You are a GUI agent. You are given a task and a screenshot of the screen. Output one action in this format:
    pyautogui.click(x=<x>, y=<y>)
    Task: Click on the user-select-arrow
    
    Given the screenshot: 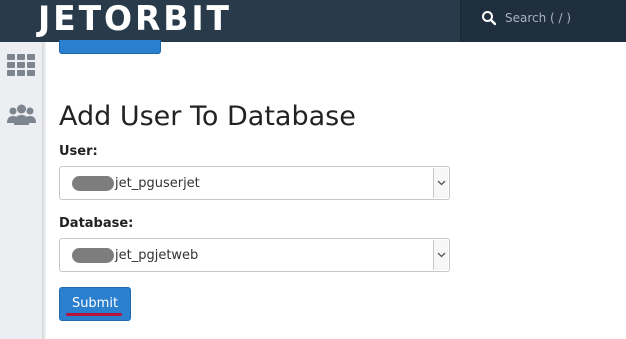 What is the action you would take?
    pyautogui.click(x=440, y=183)
    